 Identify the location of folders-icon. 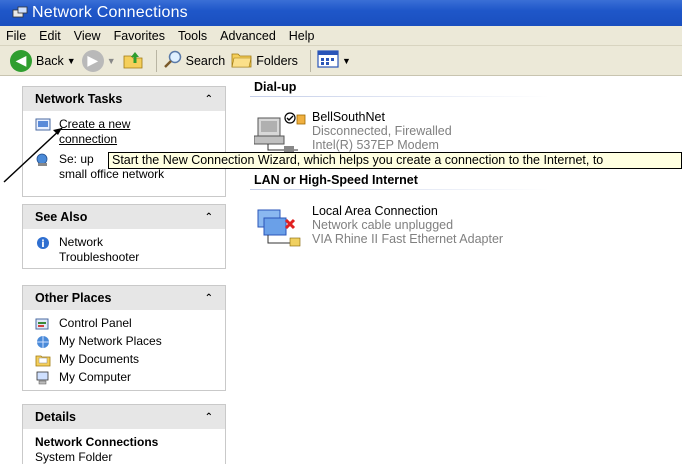
(242, 60).